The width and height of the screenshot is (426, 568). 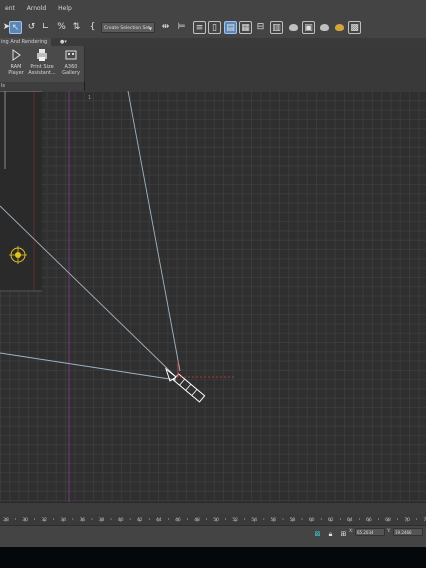 What do you see at coordinates (36, 9) in the screenshot?
I see `menu-item-arnold: Arnold` at bounding box center [36, 9].